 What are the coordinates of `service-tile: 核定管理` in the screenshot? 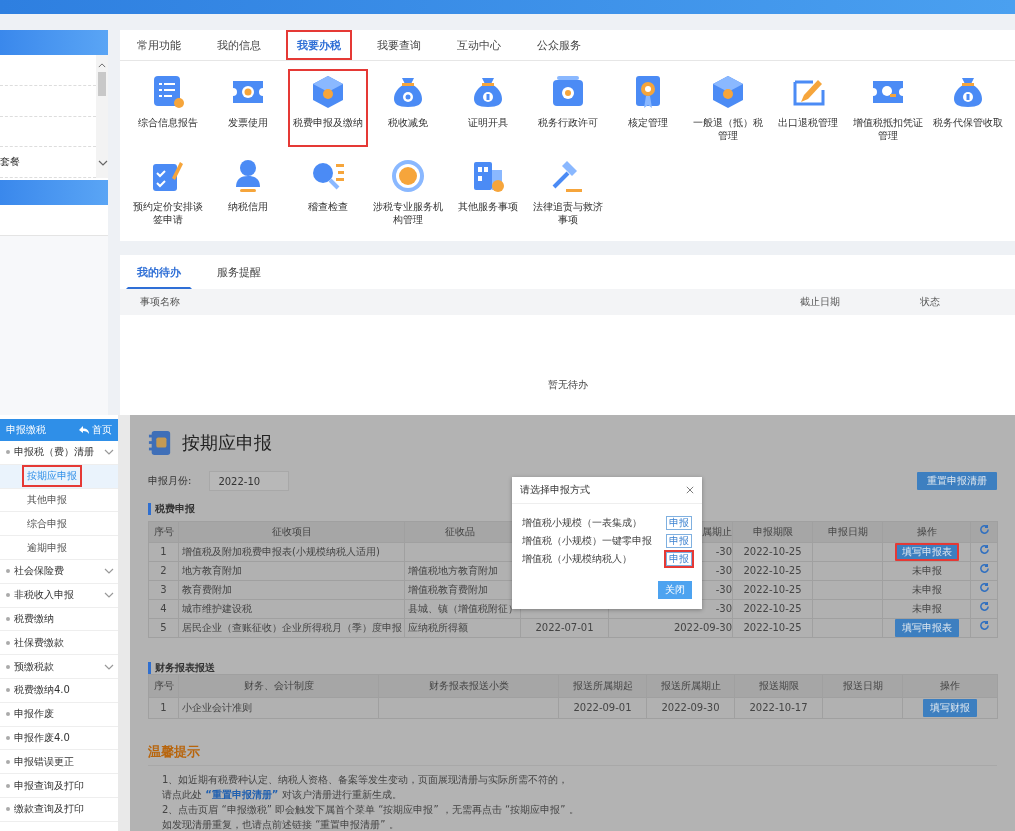 It's located at (648, 108).